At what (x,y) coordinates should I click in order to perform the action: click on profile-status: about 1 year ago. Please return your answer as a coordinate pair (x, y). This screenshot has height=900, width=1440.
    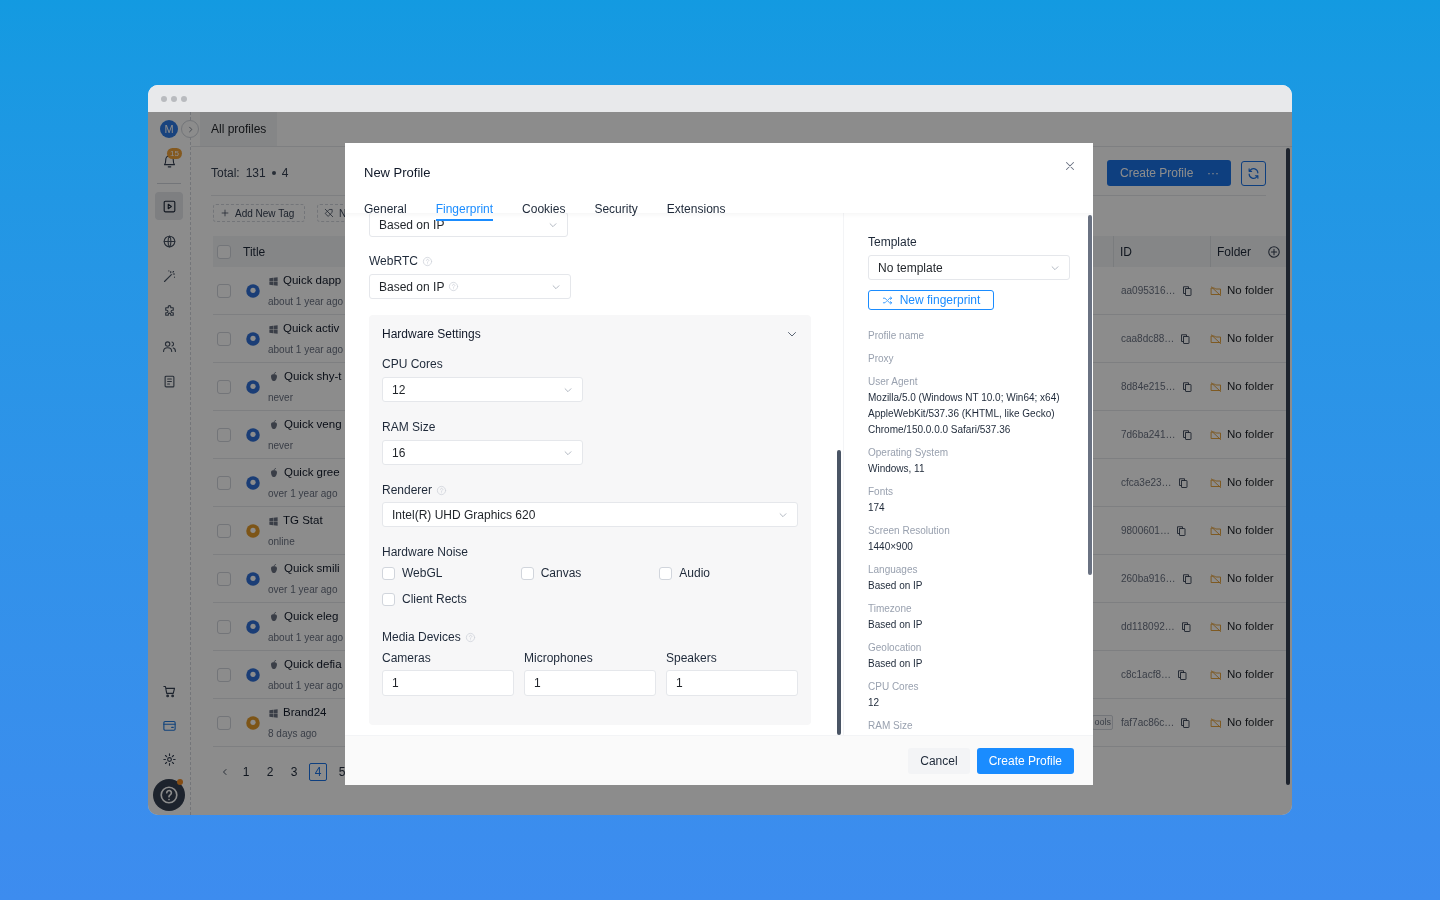
    Looking at the image, I should click on (306, 349).